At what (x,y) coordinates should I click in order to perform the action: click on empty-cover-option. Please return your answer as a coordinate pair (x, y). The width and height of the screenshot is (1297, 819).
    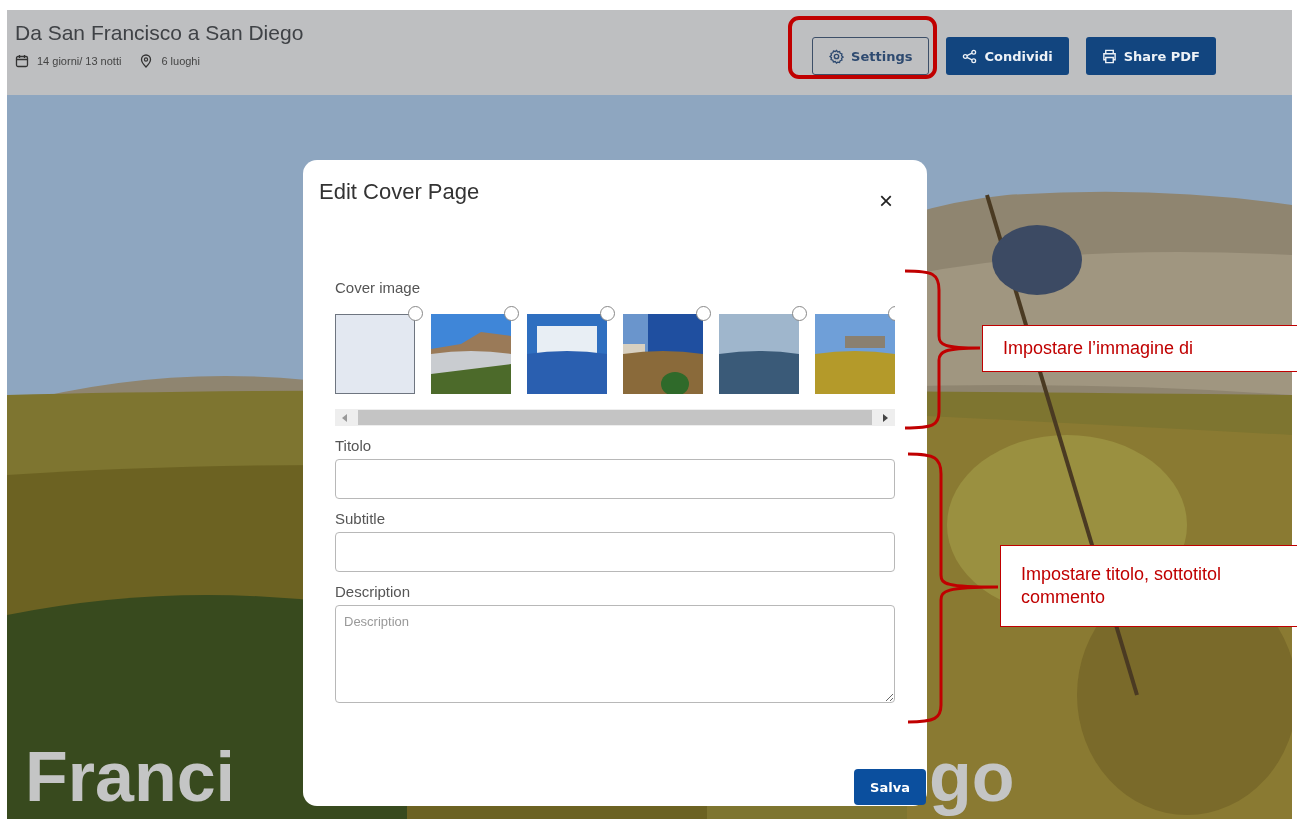
    Looking at the image, I should click on (375, 354).